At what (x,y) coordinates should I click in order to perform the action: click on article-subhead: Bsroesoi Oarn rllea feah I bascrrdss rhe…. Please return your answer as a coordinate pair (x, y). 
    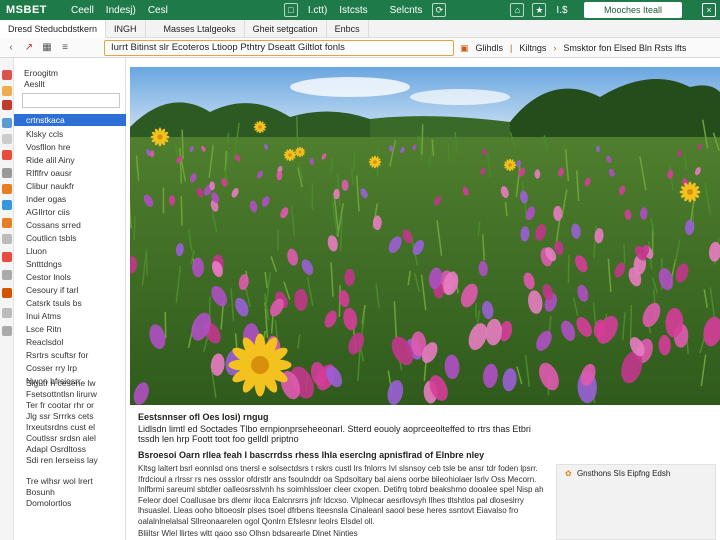
    Looking at the image, I should click on (311, 455).